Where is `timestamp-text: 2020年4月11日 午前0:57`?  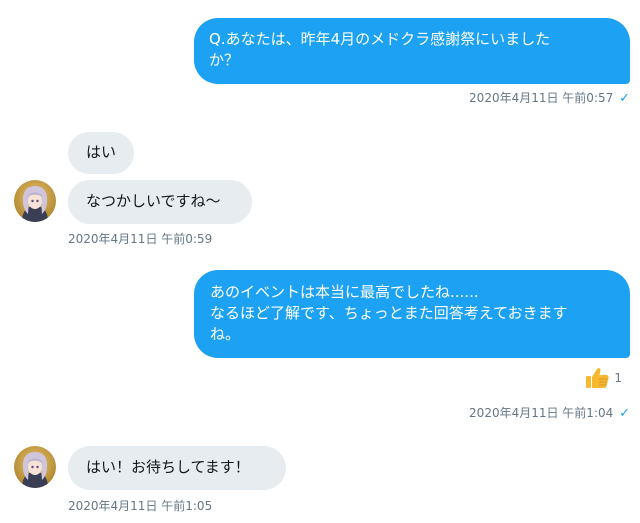
timestamp-text: 2020年4月11日 午前0:57 is located at coordinates (541, 98).